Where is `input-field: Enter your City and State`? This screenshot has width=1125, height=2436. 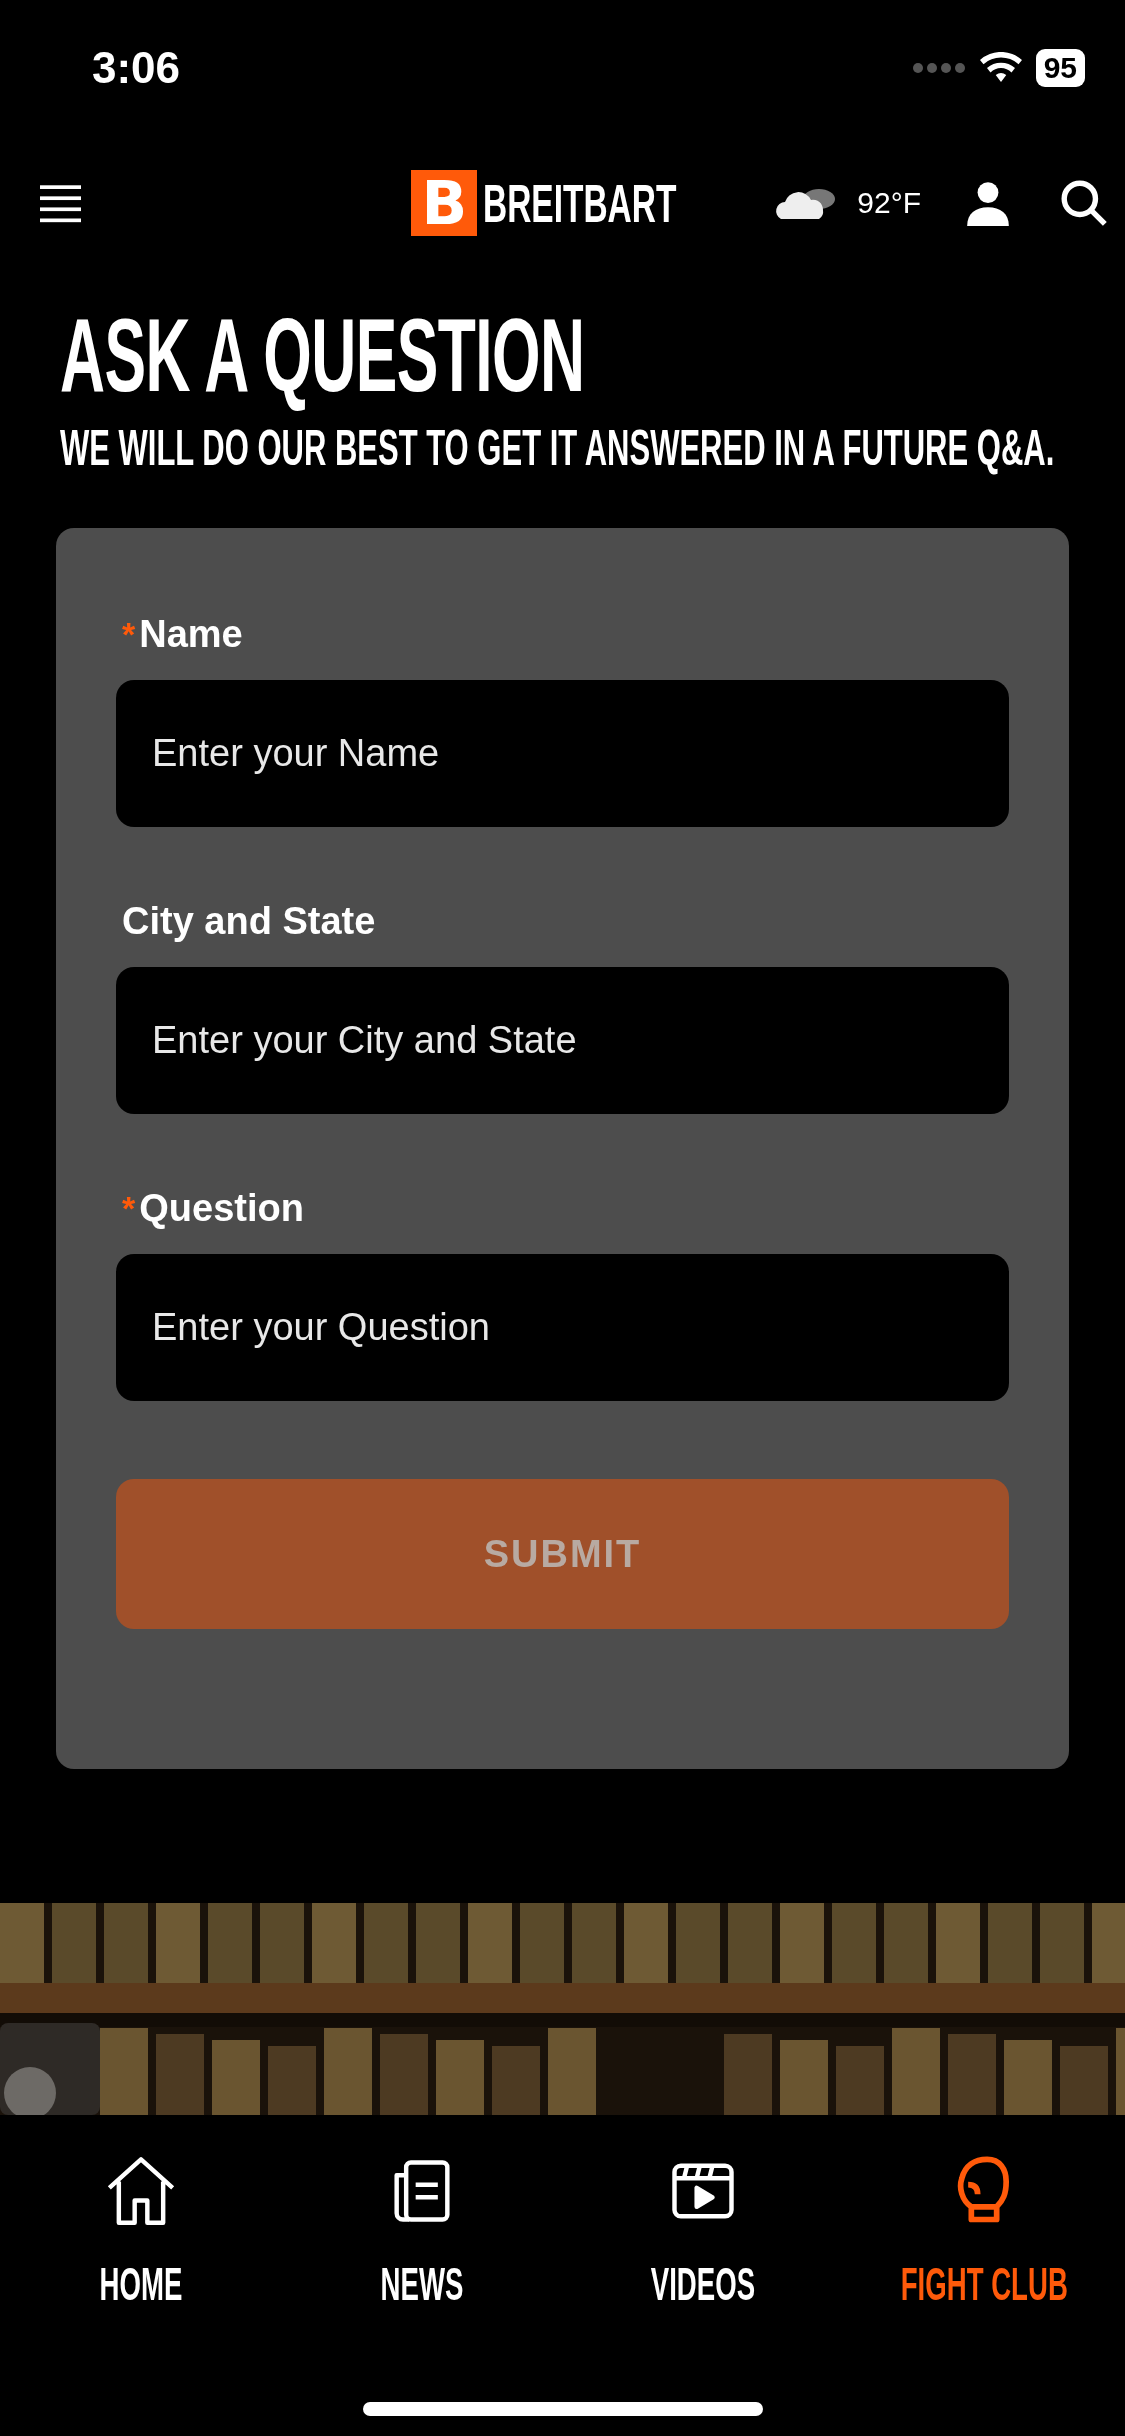 input-field: Enter your City and State is located at coordinates (562, 1040).